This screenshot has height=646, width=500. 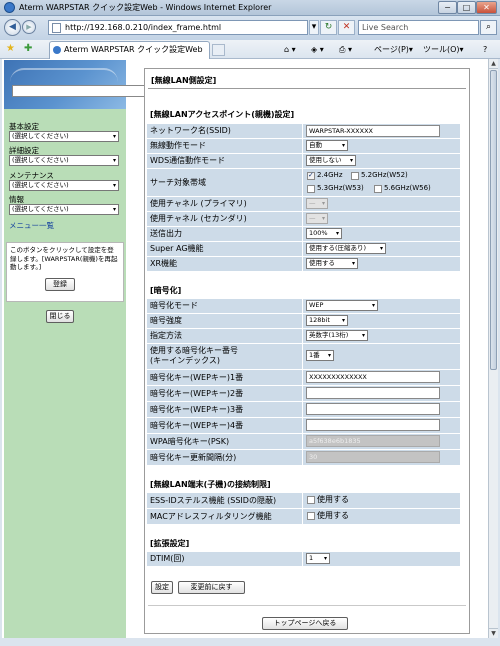 I want to click on tab-title: Aterm WARPSTAR クイック設定Web, so click(x=133, y=49).